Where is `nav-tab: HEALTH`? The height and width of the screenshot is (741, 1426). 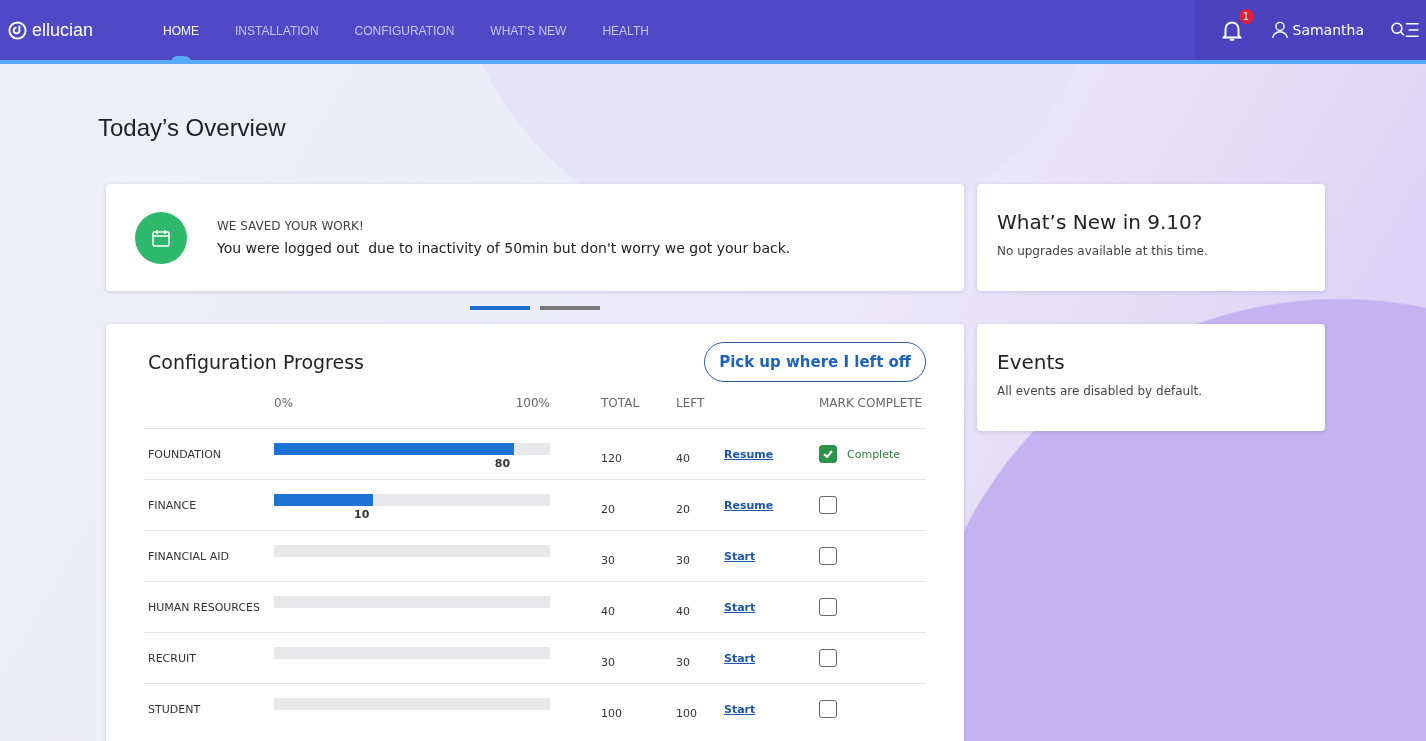 nav-tab: HEALTH is located at coordinates (625, 30).